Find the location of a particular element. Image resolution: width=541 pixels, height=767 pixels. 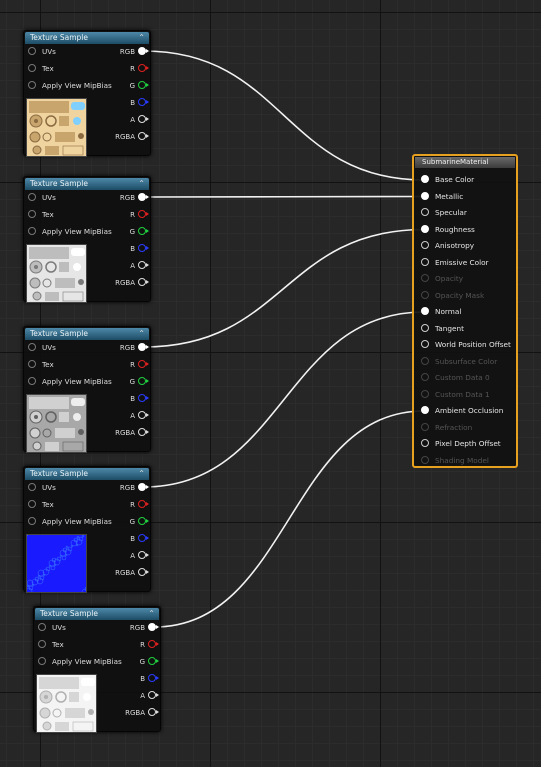

material-pin-base-color: Base Color is located at coordinates (447, 180).